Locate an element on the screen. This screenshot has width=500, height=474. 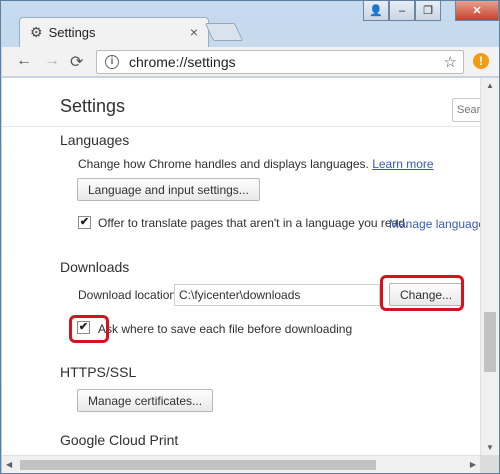
tab-settings: ⚙ Settings × is located at coordinates (114, 32).